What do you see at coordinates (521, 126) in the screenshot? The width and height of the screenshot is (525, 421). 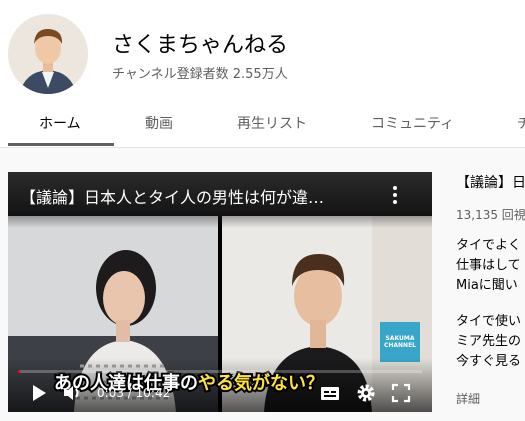 I see `tab-channels: チ` at bounding box center [521, 126].